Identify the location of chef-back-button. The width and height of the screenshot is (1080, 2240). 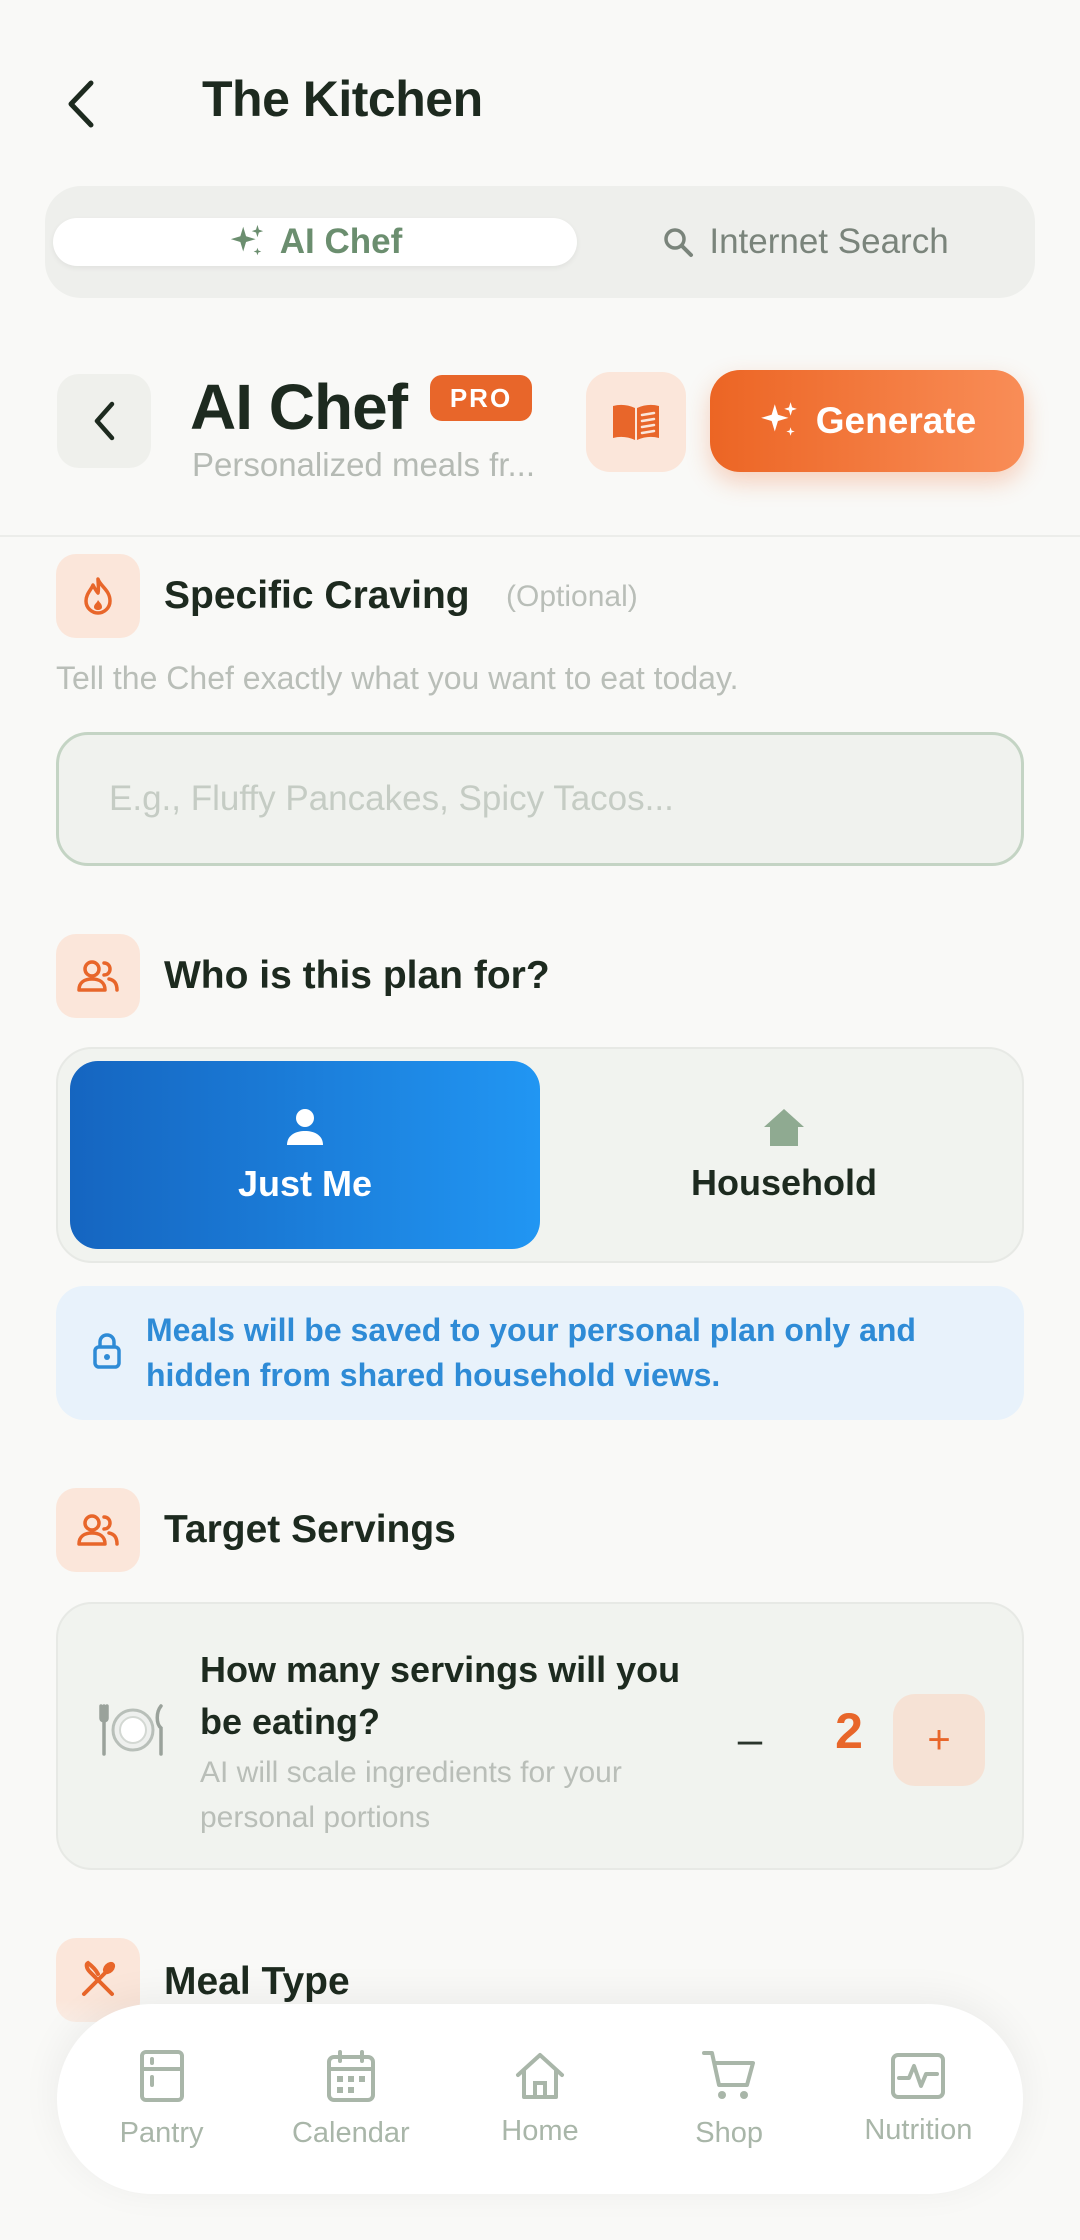
(104, 421).